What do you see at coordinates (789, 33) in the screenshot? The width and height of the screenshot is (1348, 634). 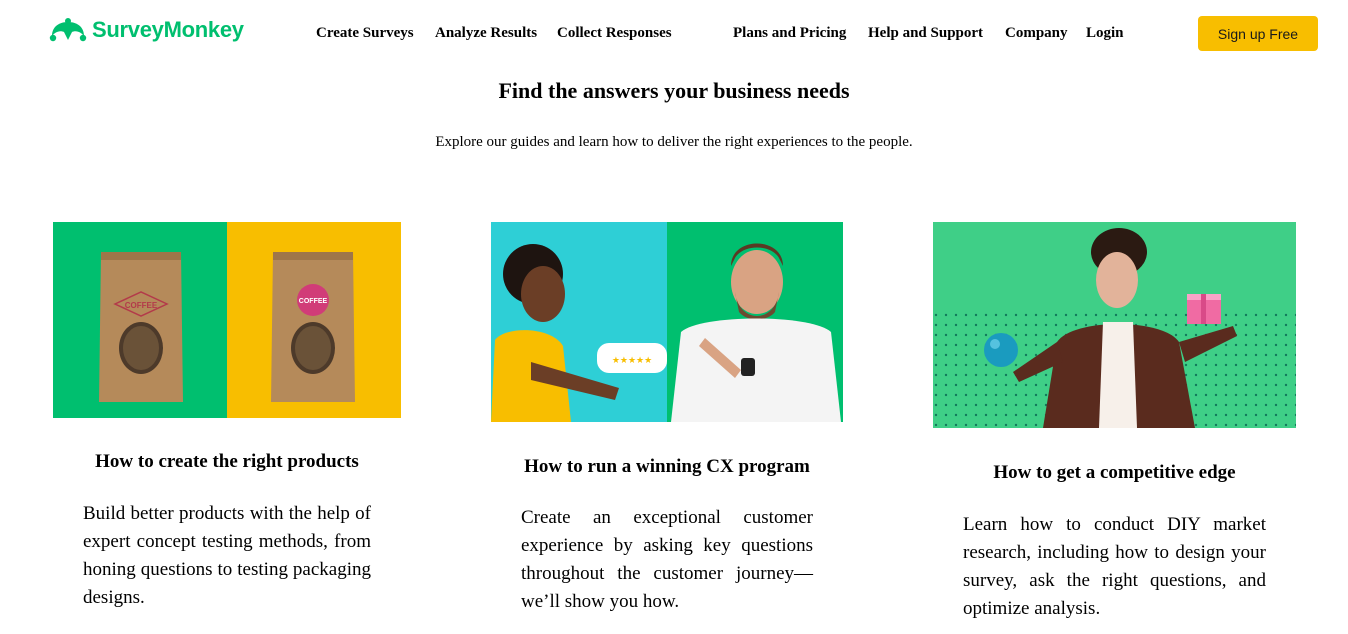 I see `nav-plans-pricing: Plans and Pricing` at bounding box center [789, 33].